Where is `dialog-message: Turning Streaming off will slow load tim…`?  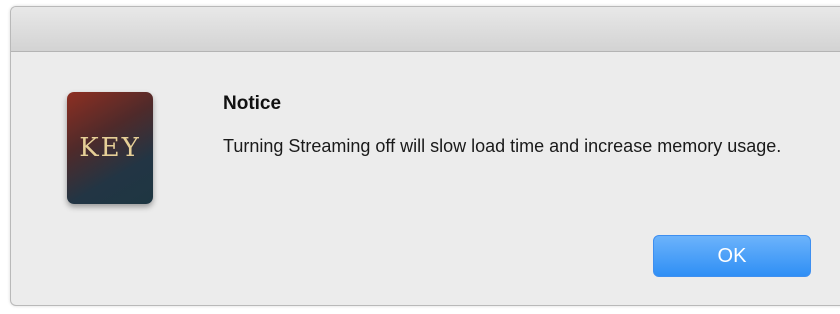
dialog-message: Turning Streaming off will slow load tim… is located at coordinates (502, 146).